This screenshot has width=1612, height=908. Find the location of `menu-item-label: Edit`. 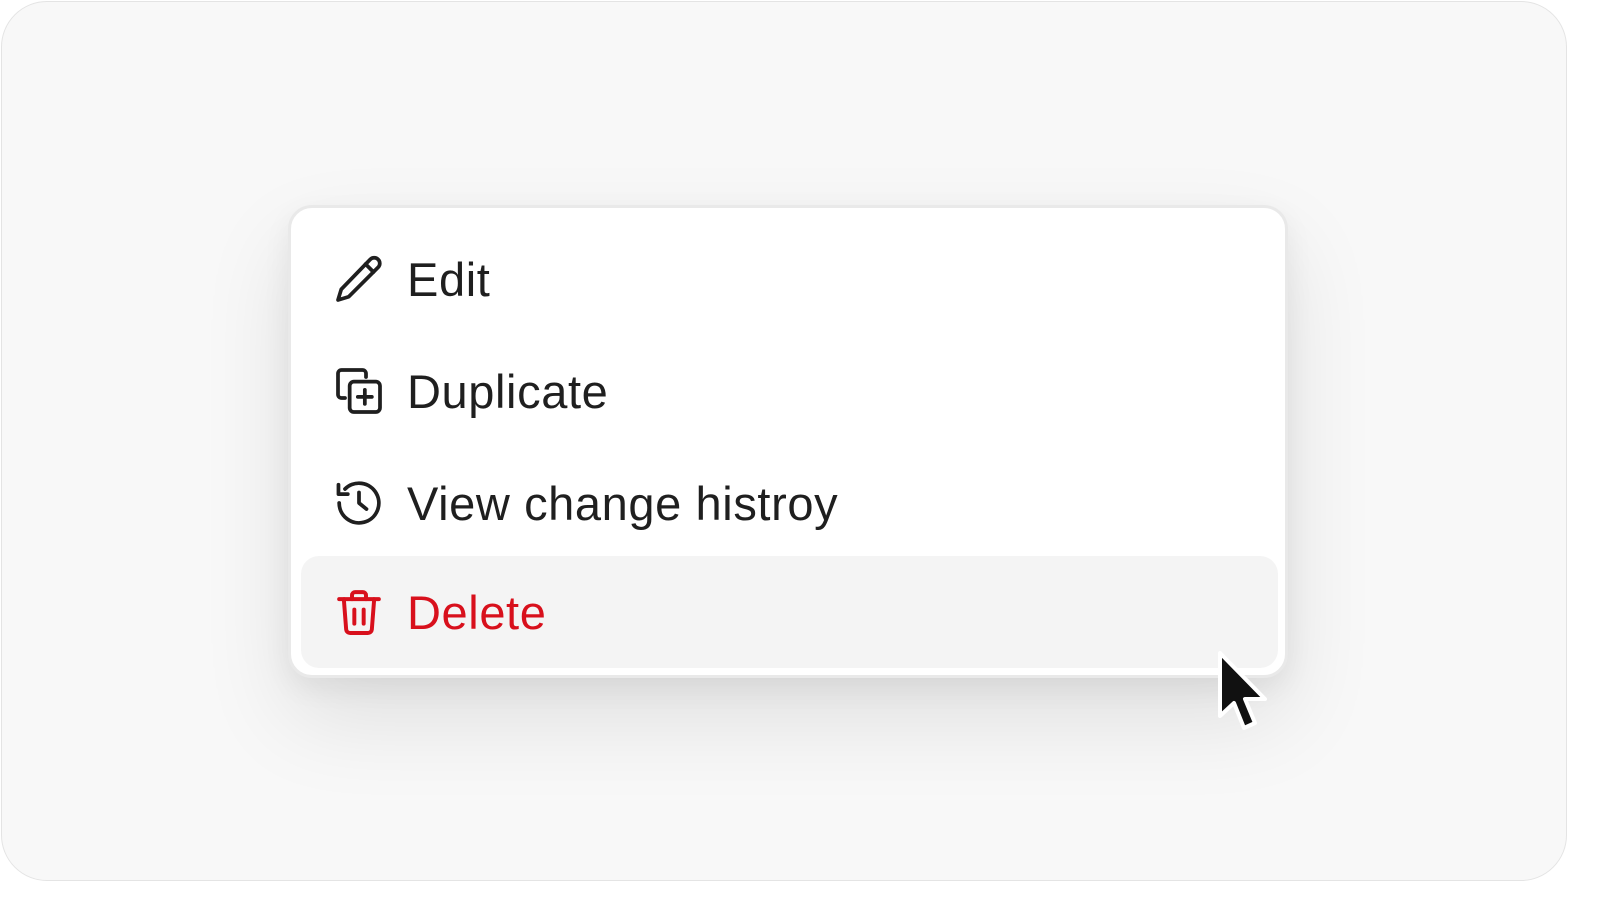

menu-item-label: Edit is located at coordinates (449, 279).